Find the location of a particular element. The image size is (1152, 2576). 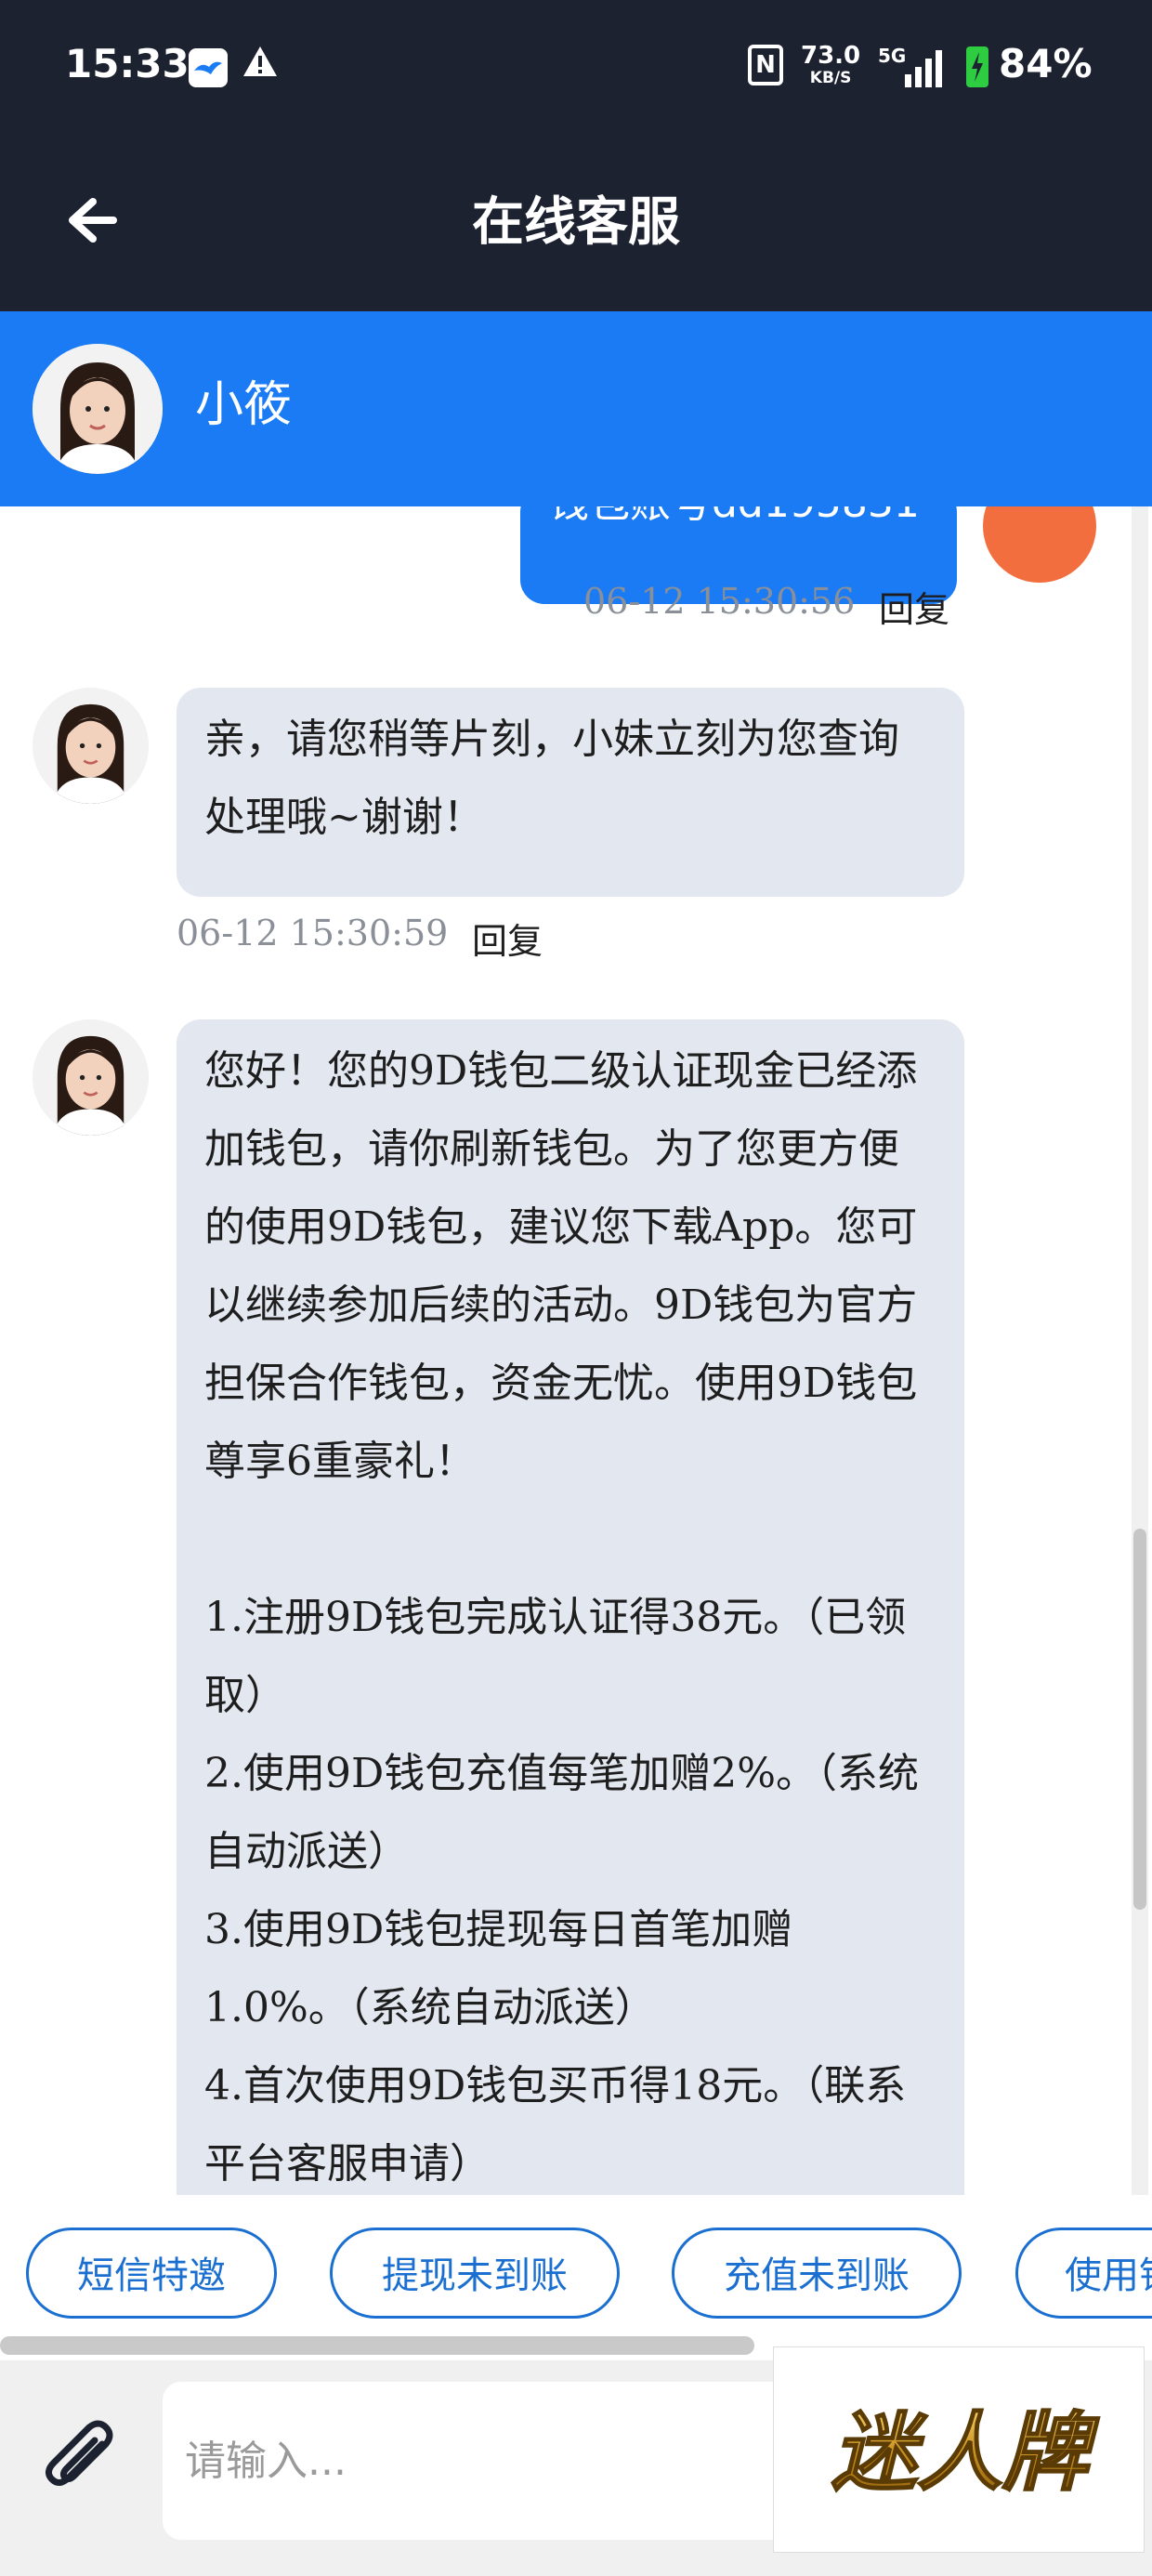

quick-reply-chip: 充值未到账 is located at coordinates (817, 2273).